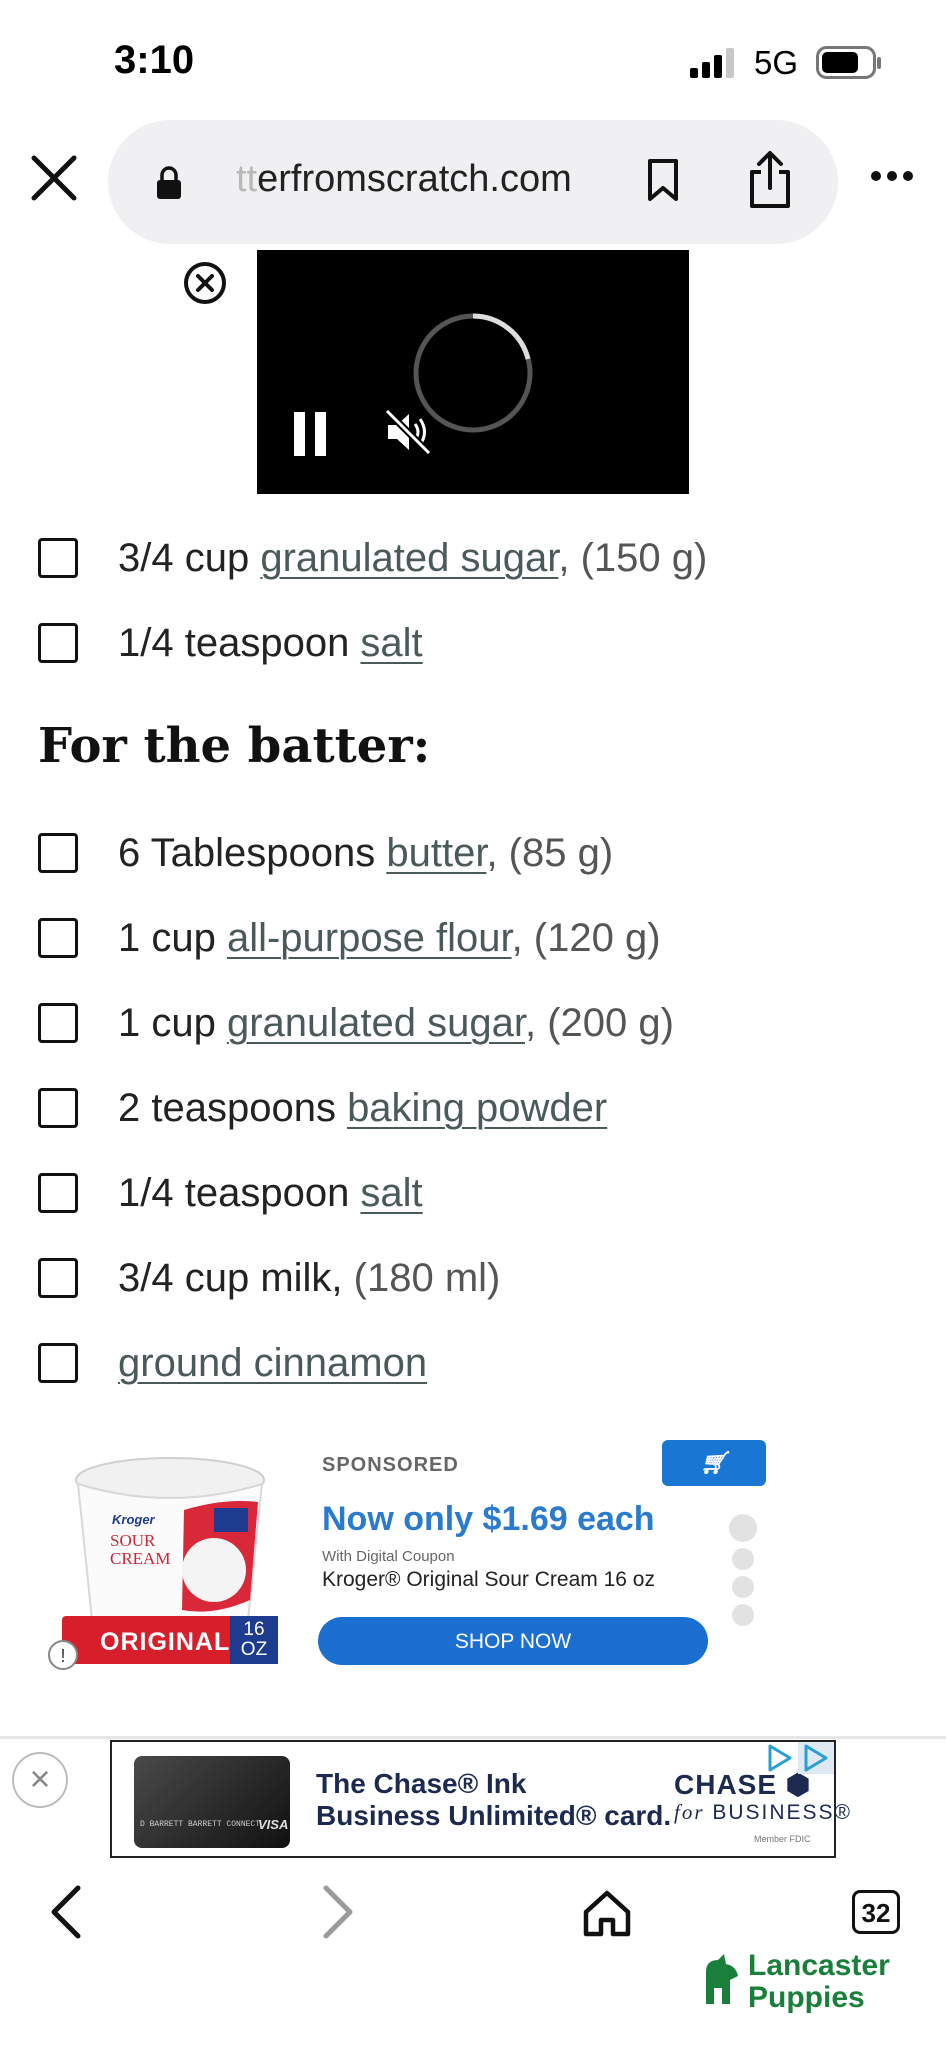 The width and height of the screenshot is (946, 2048). I want to click on lock-icon, so click(169, 182).